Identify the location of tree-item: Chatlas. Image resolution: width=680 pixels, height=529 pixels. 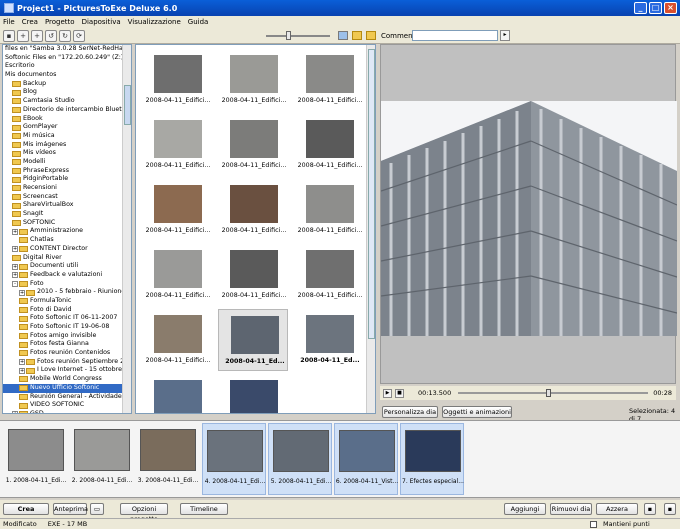
(67, 240).